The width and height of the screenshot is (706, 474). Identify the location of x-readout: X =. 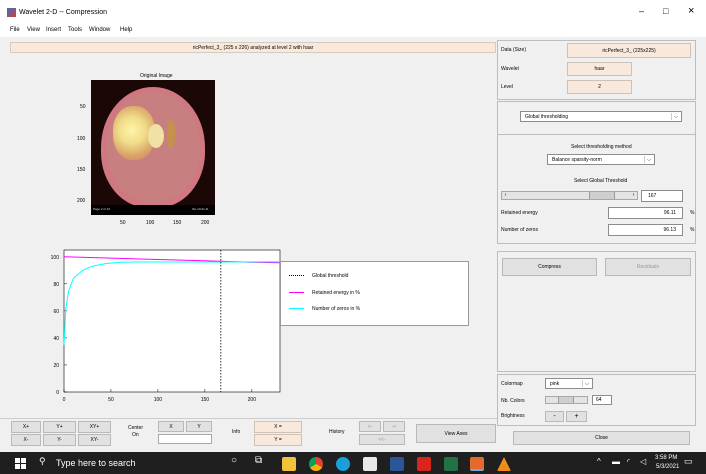
(278, 427).